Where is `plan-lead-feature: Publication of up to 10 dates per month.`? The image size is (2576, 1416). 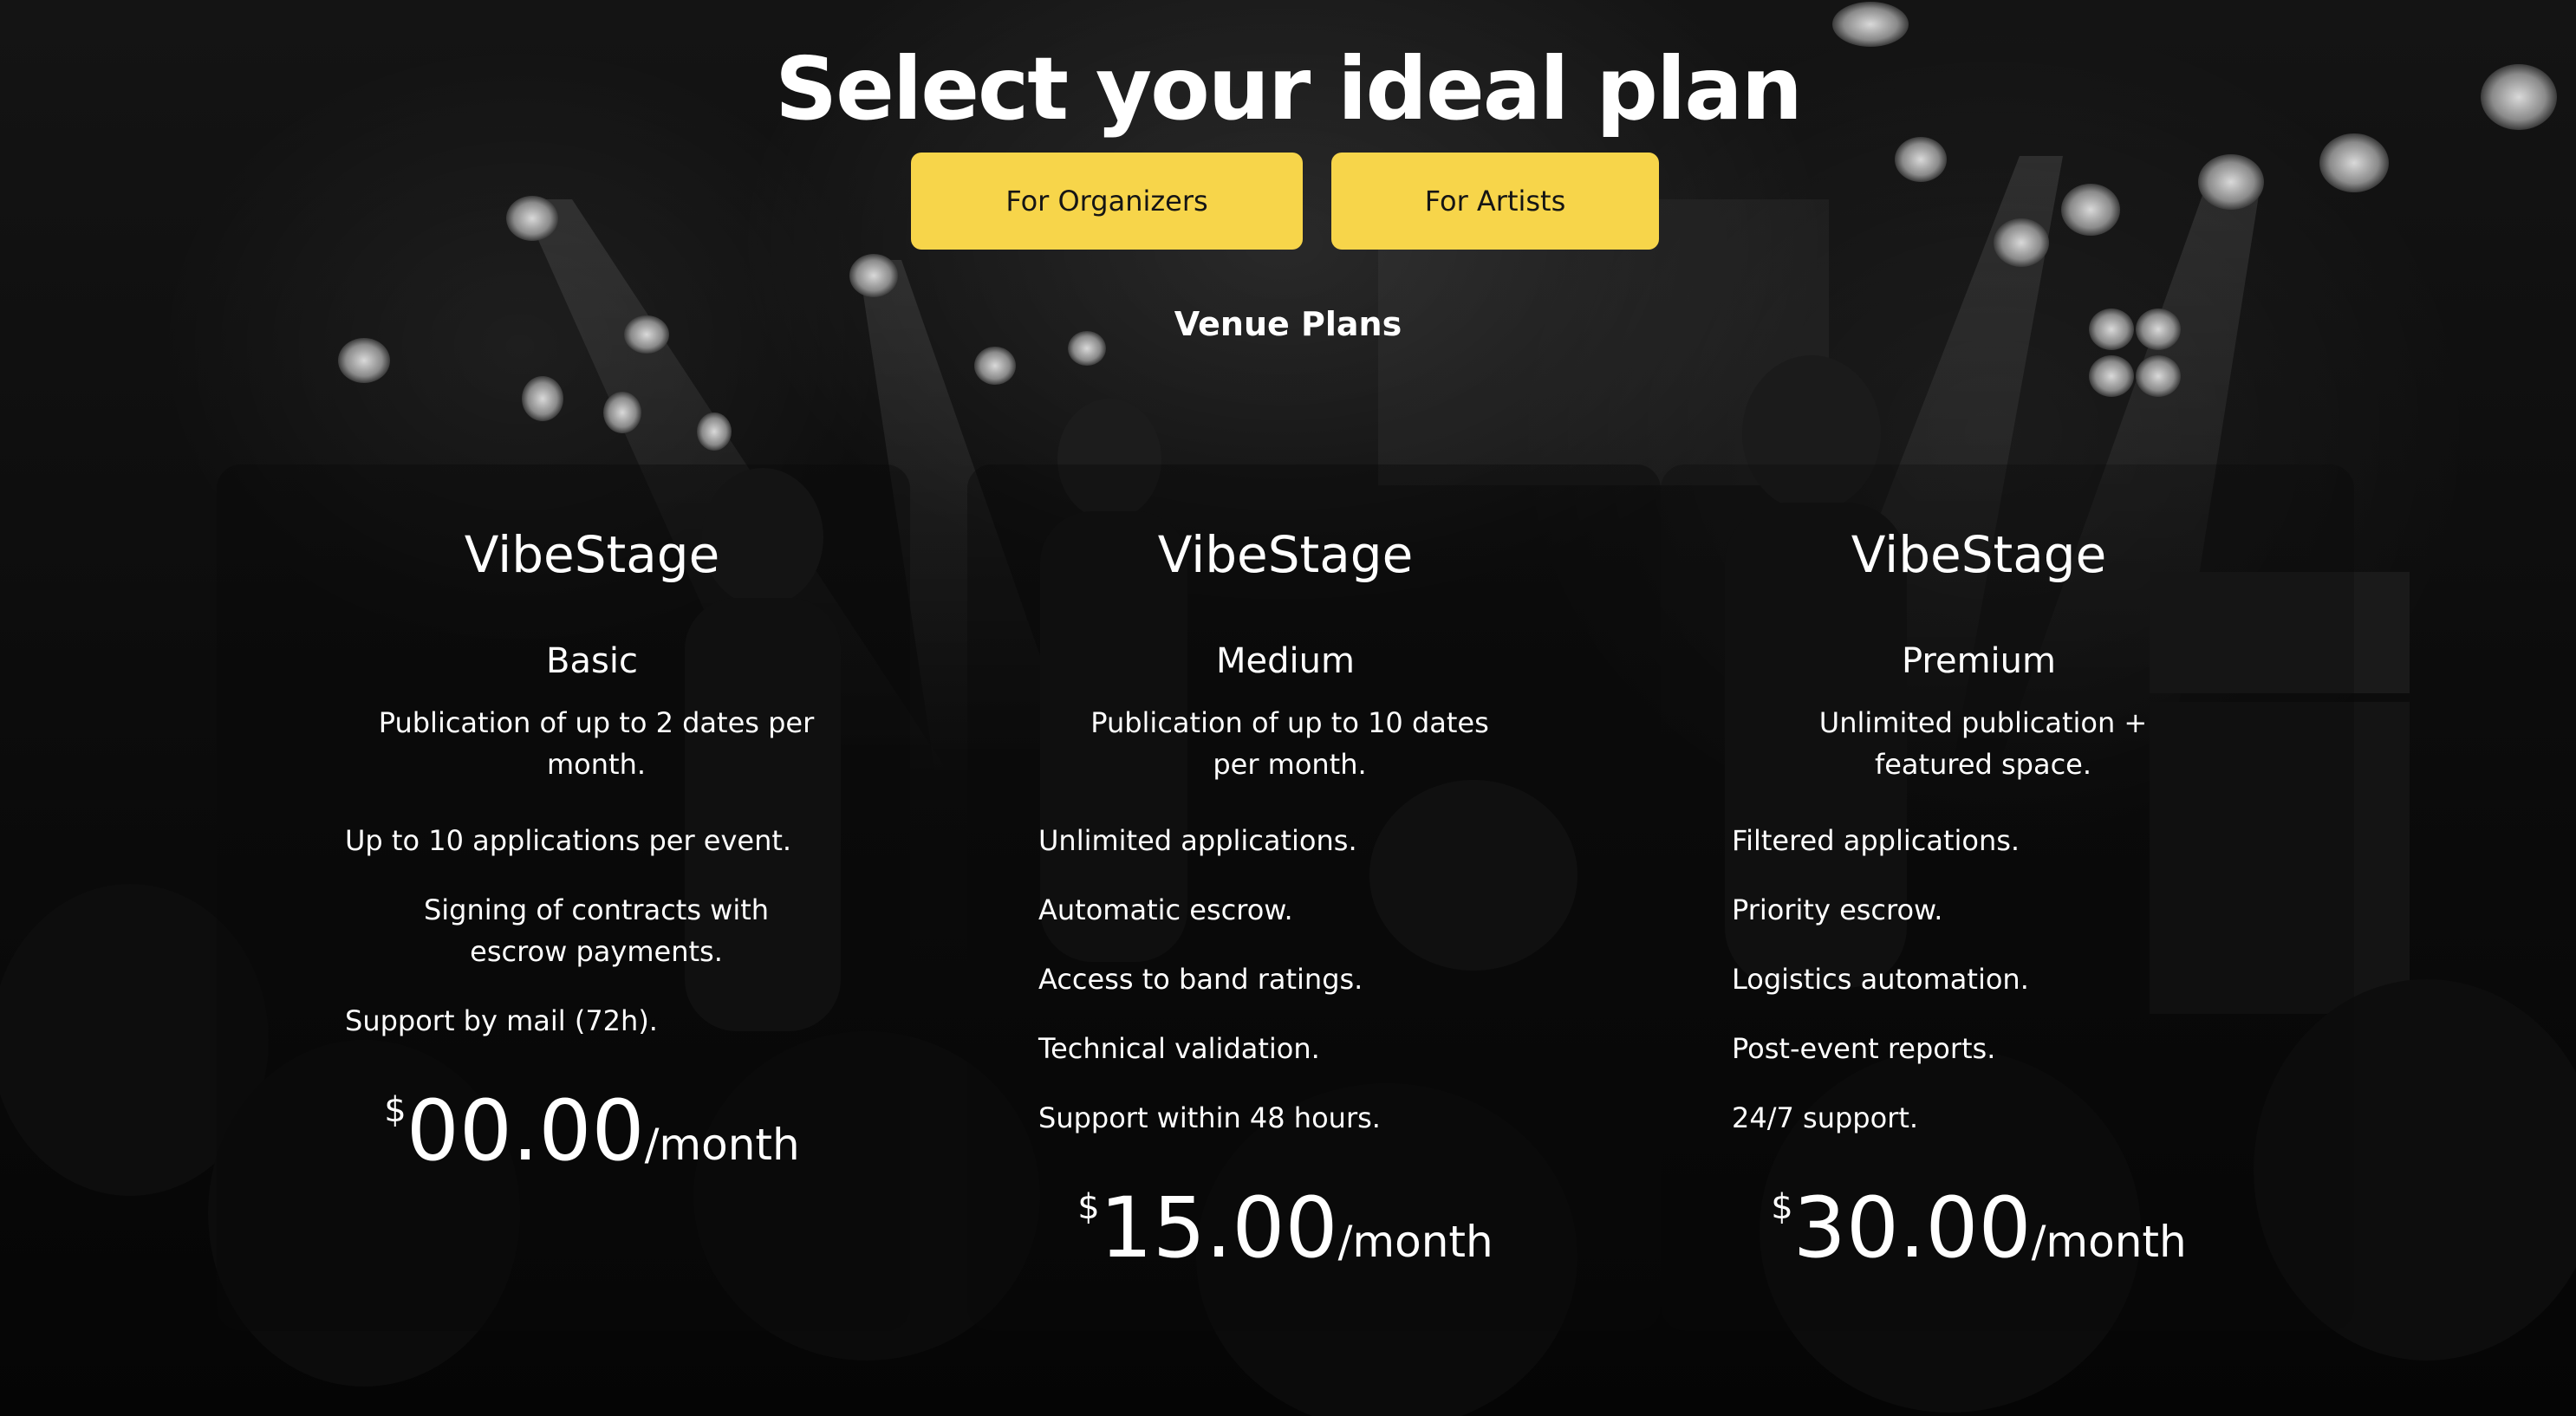 plan-lead-feature: Publication of up to 10 dates per month. is located at coordinates (1289, 744).